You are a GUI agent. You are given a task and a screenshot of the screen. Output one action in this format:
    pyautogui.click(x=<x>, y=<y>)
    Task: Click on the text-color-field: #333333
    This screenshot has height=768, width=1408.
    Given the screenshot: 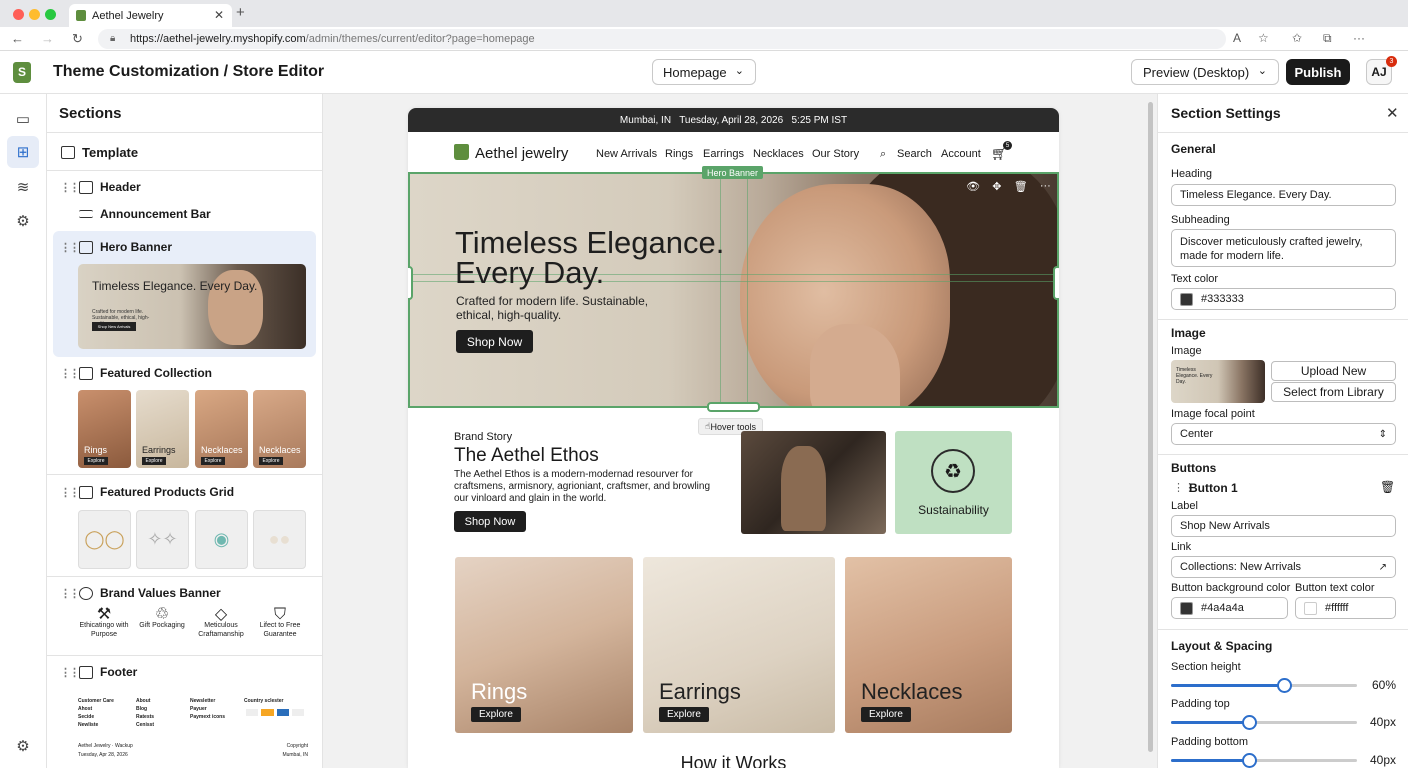 What is the action you would take?
    pyautogui.click(x=1283, y=299)
    